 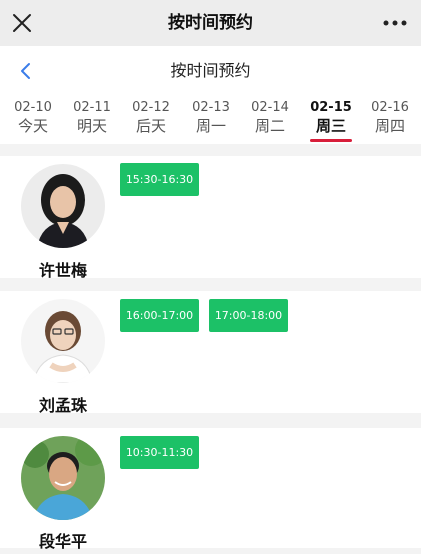 What do you see at coordinates (248, 315) in the screenshot?
I see `time-slot-button: 17:00-18:00` at bounding box center [248, 315].